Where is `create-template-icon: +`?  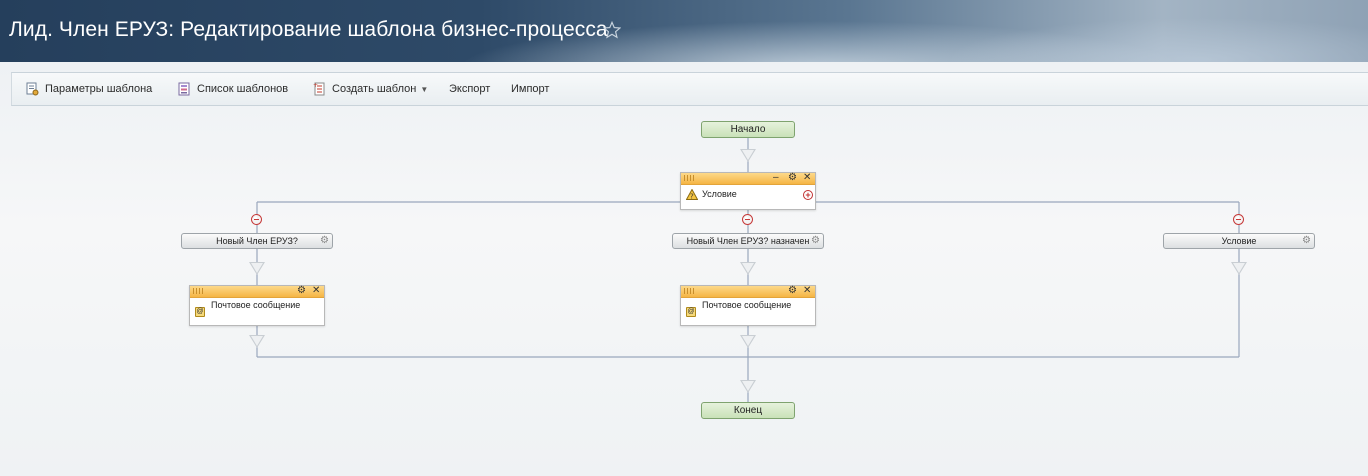 create-template-icon: + is located at coordinates (319, 89).